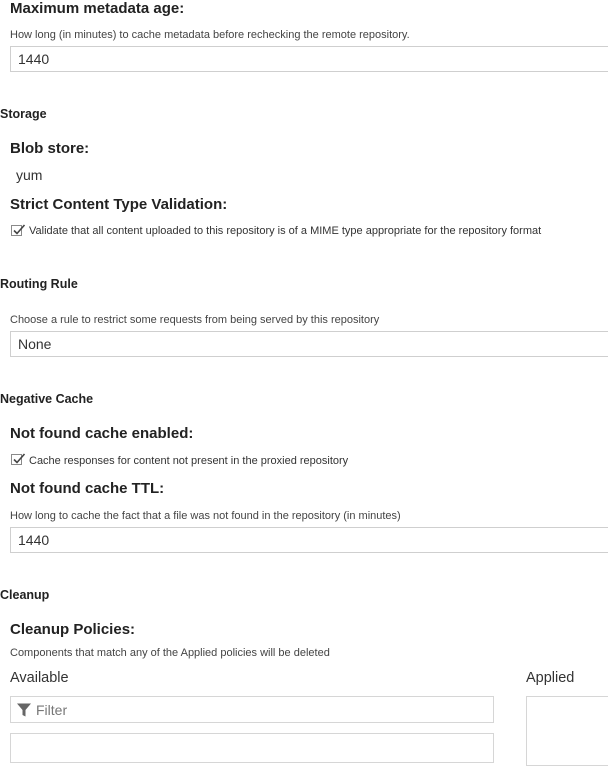  Describe the element at coordinates (252, 748) in the screenshot. I see `available-policies-list` at that location.